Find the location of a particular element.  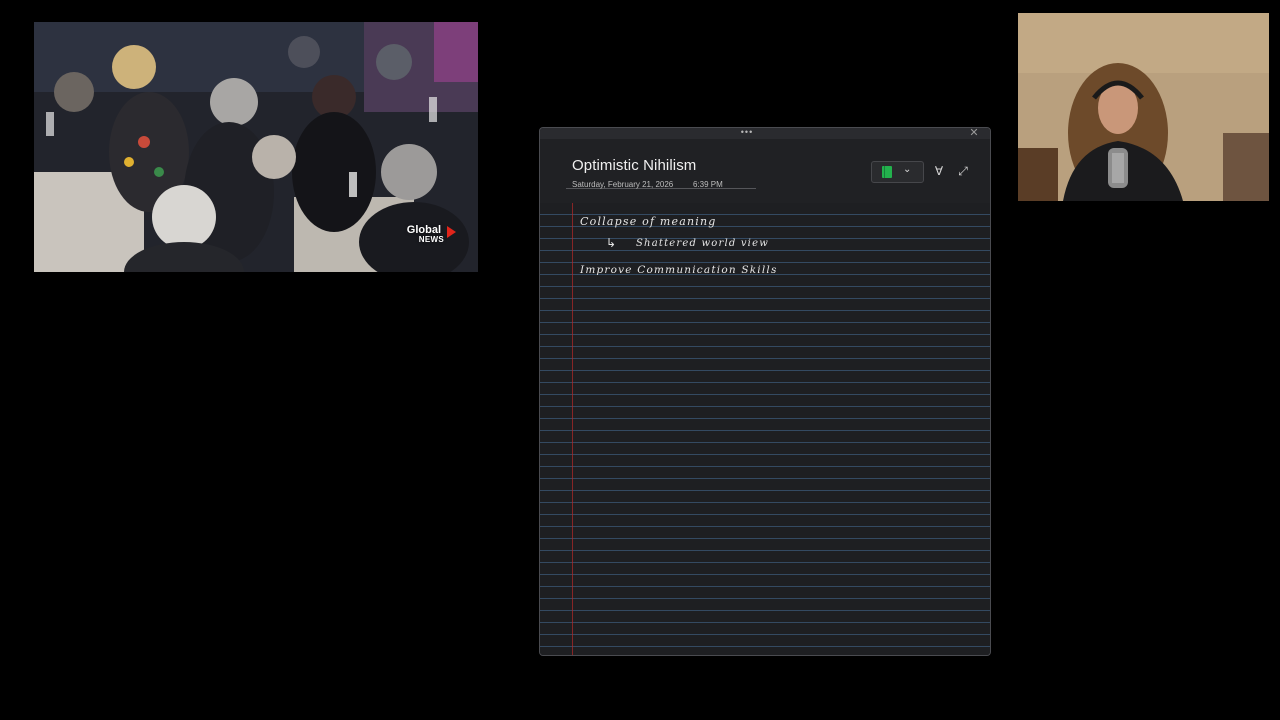

note-time: 6:39 PM is located at coordinates (708, 184).